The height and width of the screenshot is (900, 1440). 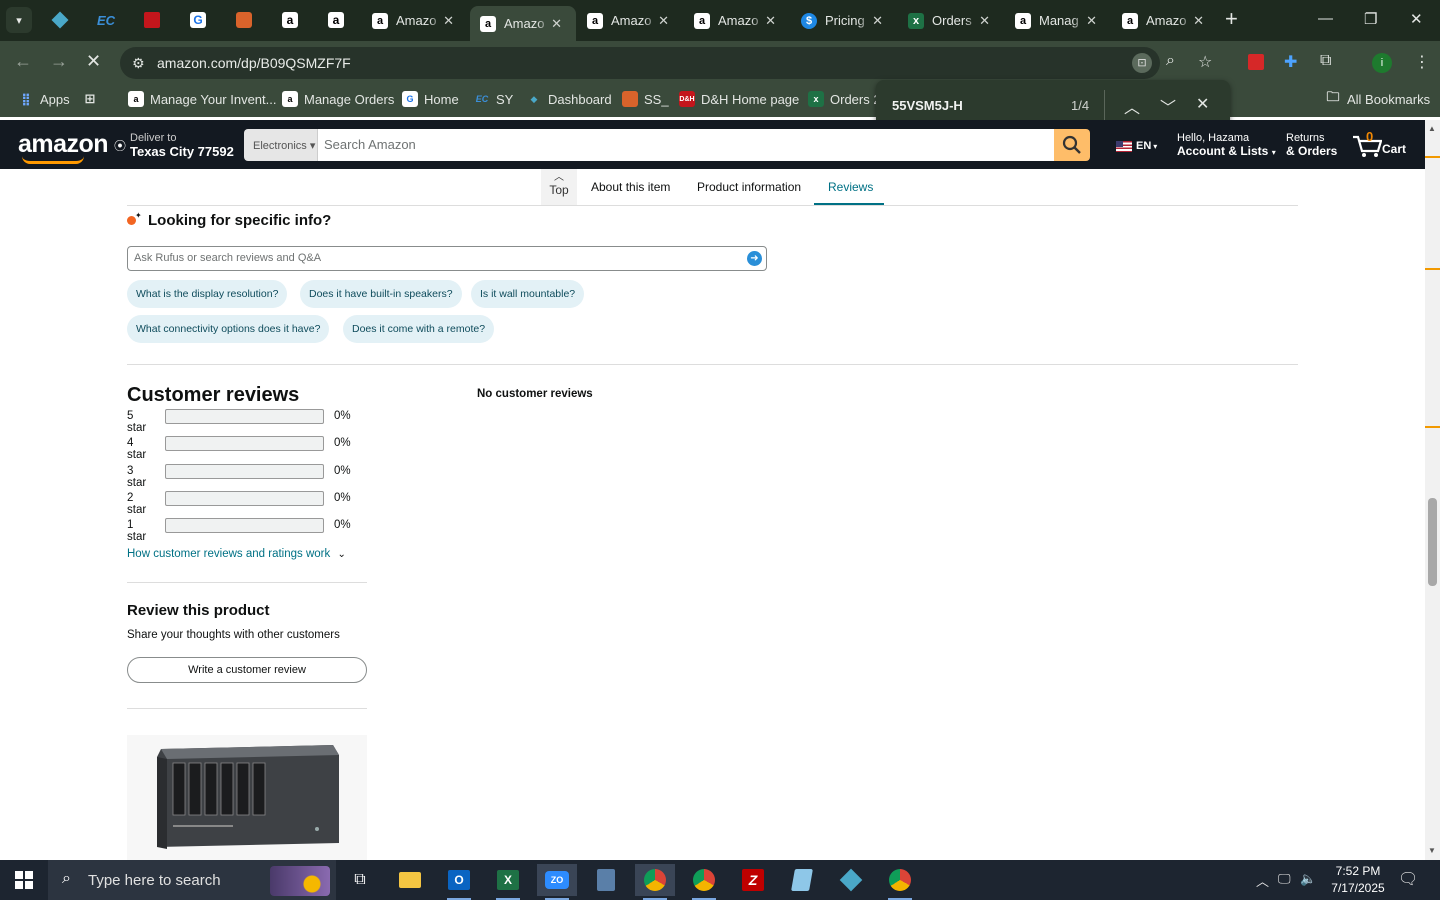 I want to click on arrow-right-icon: ➜, so click(x=754, y=258).